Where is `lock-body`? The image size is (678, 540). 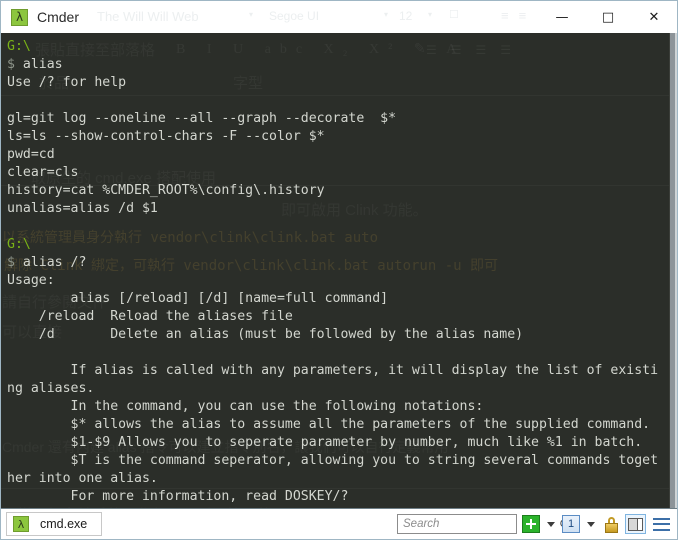 lock-body is located at coordinates (611, 527).